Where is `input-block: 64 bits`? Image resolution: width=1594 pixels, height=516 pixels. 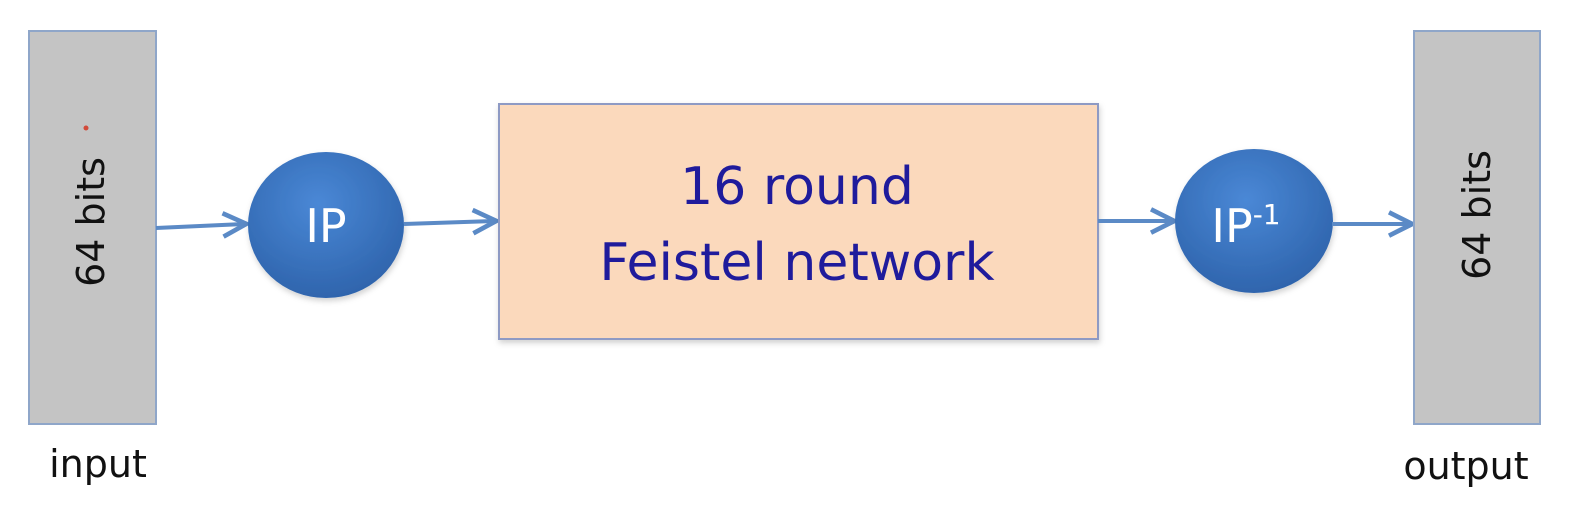
input-block: 64 bits is located at coordinates (92, 227).